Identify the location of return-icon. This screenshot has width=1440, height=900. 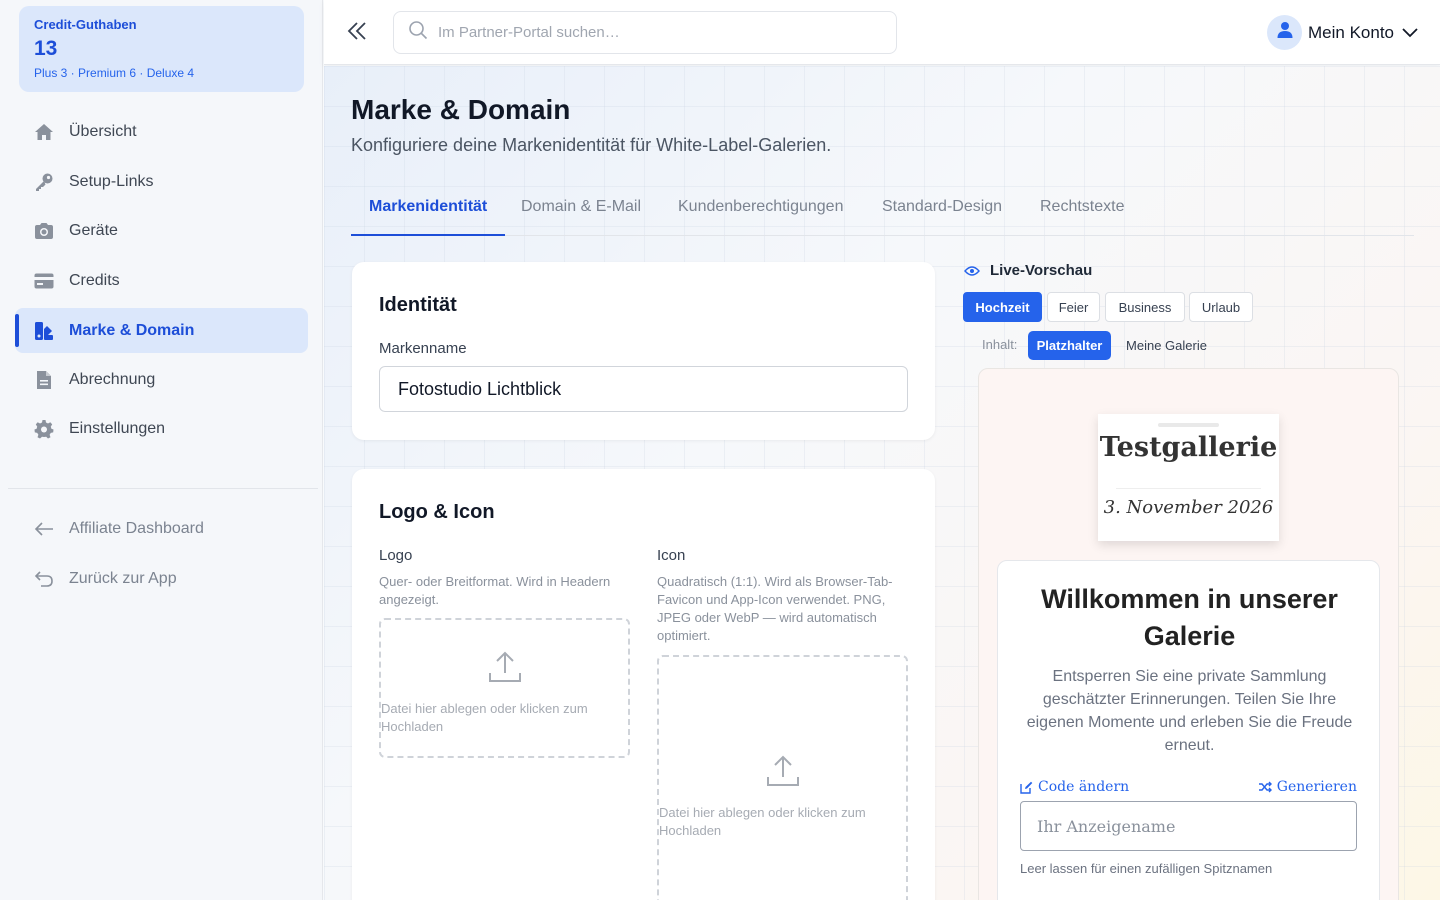
(44, 579).